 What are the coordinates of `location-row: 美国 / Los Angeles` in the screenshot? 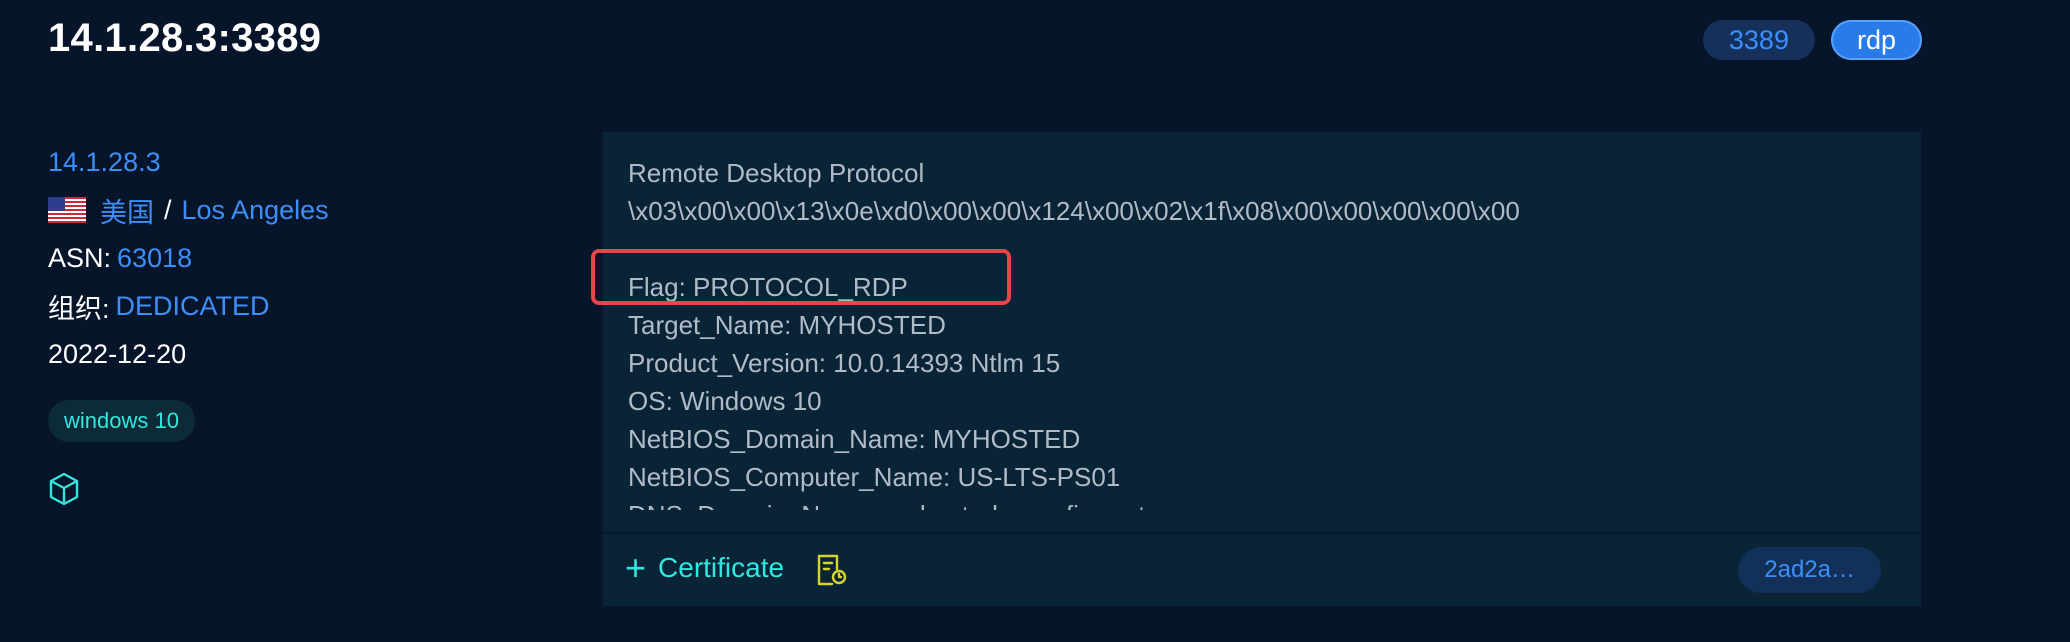 It's located at (298, 210).